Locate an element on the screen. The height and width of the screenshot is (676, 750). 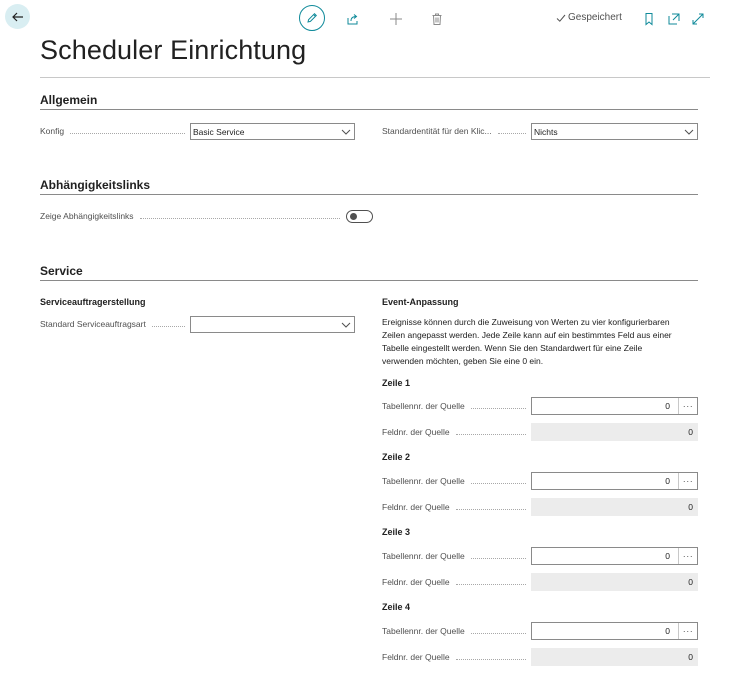
line-1-table-input: 0 ··· is located at coordinates (614, 406).